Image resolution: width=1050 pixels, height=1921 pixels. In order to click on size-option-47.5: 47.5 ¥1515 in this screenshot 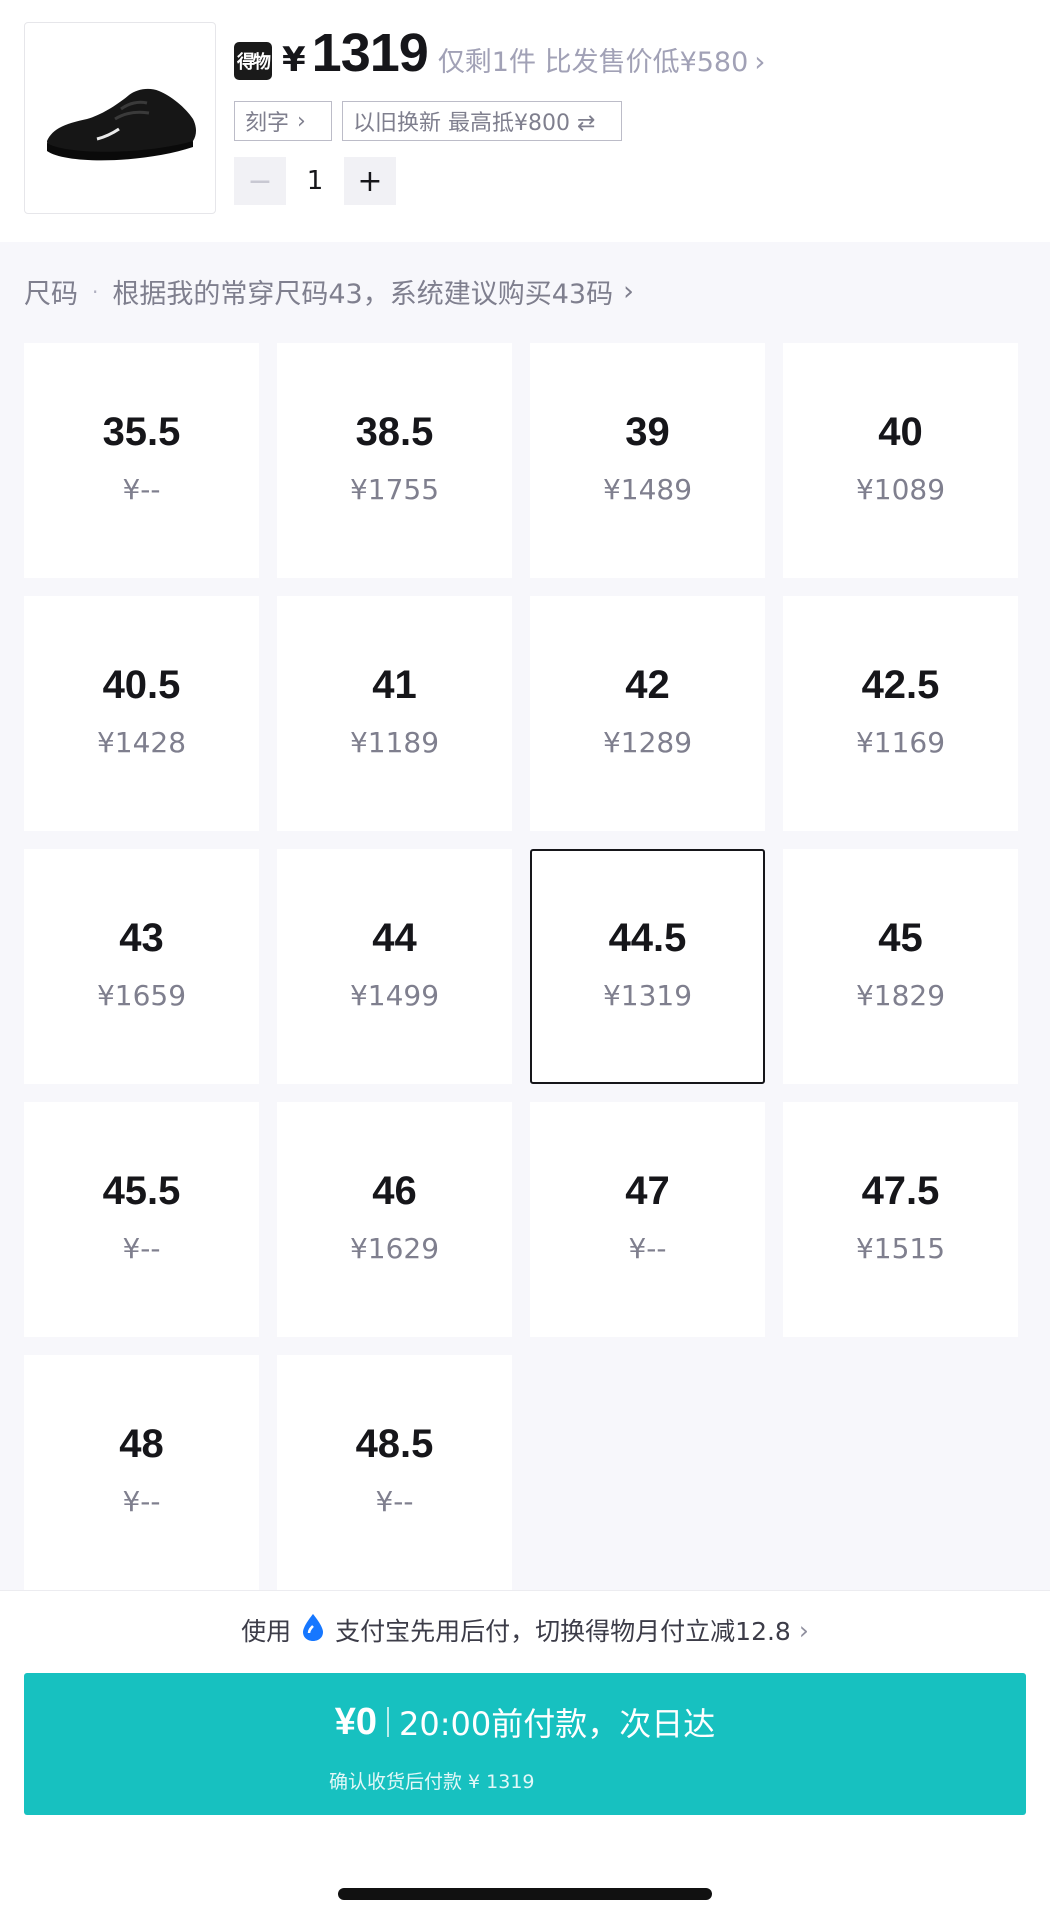, I will do `click(900, 1219)`.